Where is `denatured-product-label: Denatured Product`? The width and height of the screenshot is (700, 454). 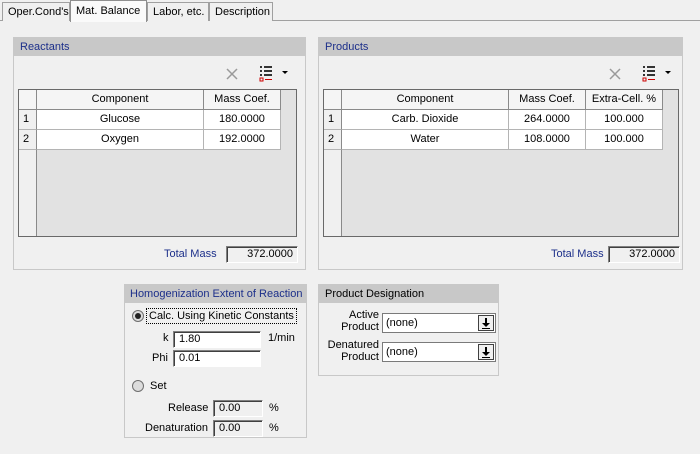 denatured-product-label: Denatured Product is located at coordinates (353, 351).